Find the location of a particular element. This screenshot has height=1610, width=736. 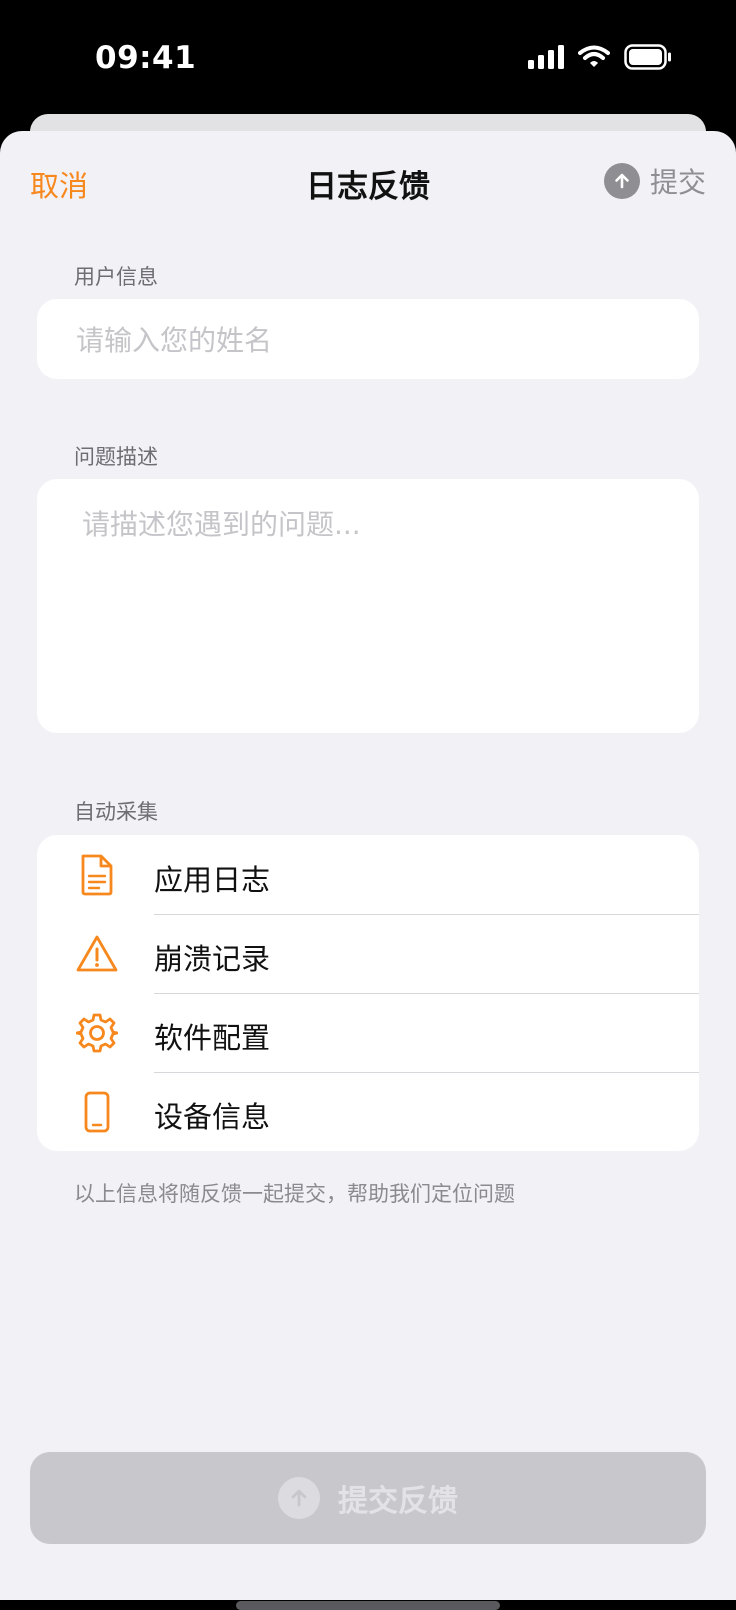

home-indicator is located at coordinates (368, 1605).